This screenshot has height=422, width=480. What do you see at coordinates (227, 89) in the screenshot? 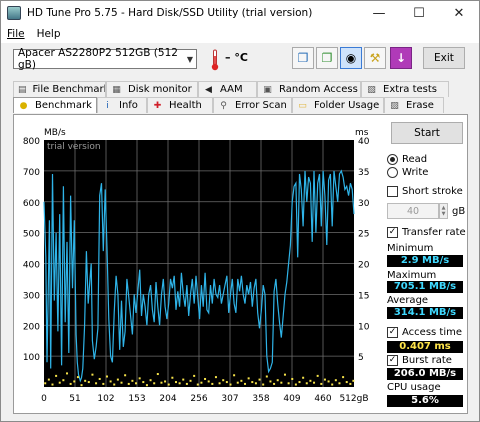
I see `tab-aam: ◀ AAM` at bounding box center [227, 89].